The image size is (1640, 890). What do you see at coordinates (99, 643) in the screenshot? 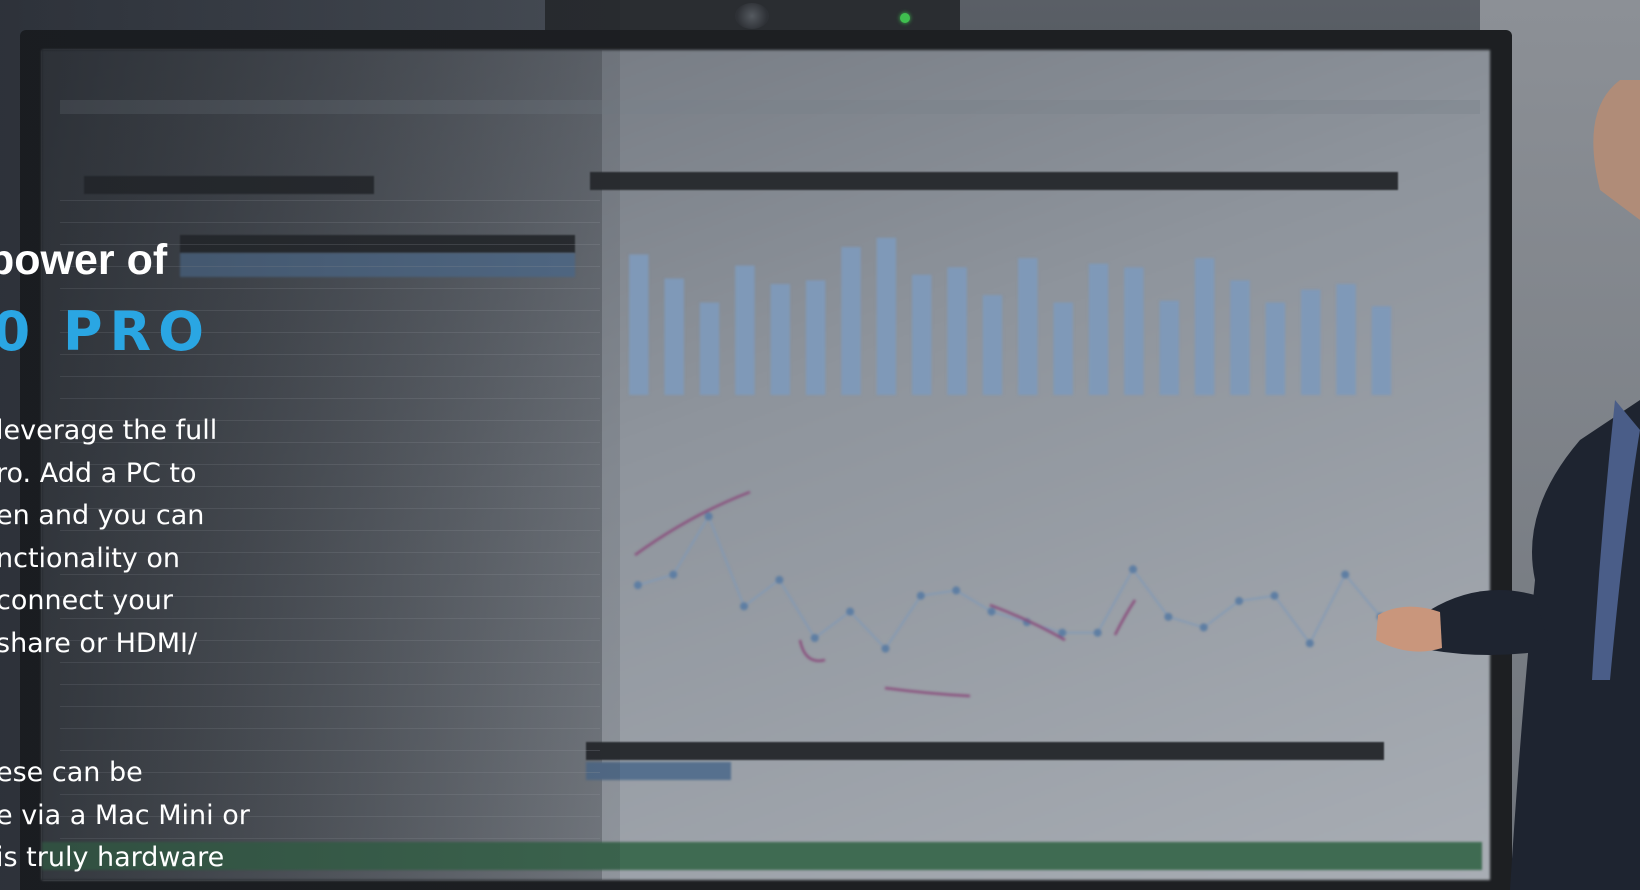
I see `paragraph-line: share or HDMI/` at bounding box center [99, 643].